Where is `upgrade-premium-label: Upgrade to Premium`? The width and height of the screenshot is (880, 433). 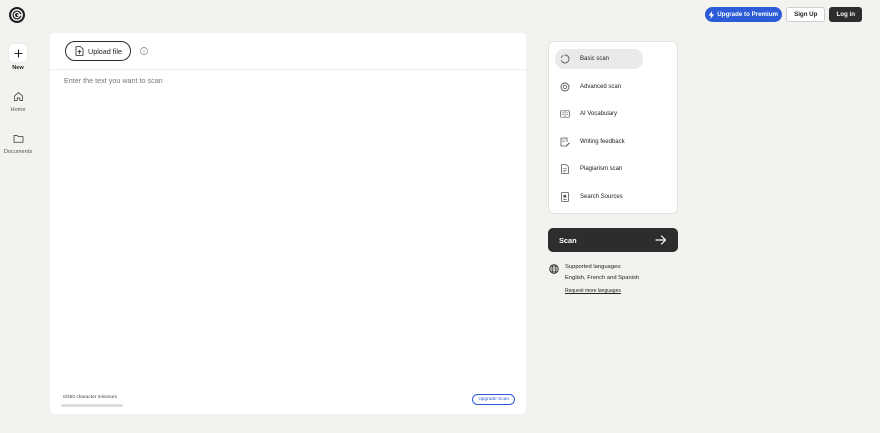
upgrade-premium-label: Upgrade to Premium is located at coordinates (748, 14).